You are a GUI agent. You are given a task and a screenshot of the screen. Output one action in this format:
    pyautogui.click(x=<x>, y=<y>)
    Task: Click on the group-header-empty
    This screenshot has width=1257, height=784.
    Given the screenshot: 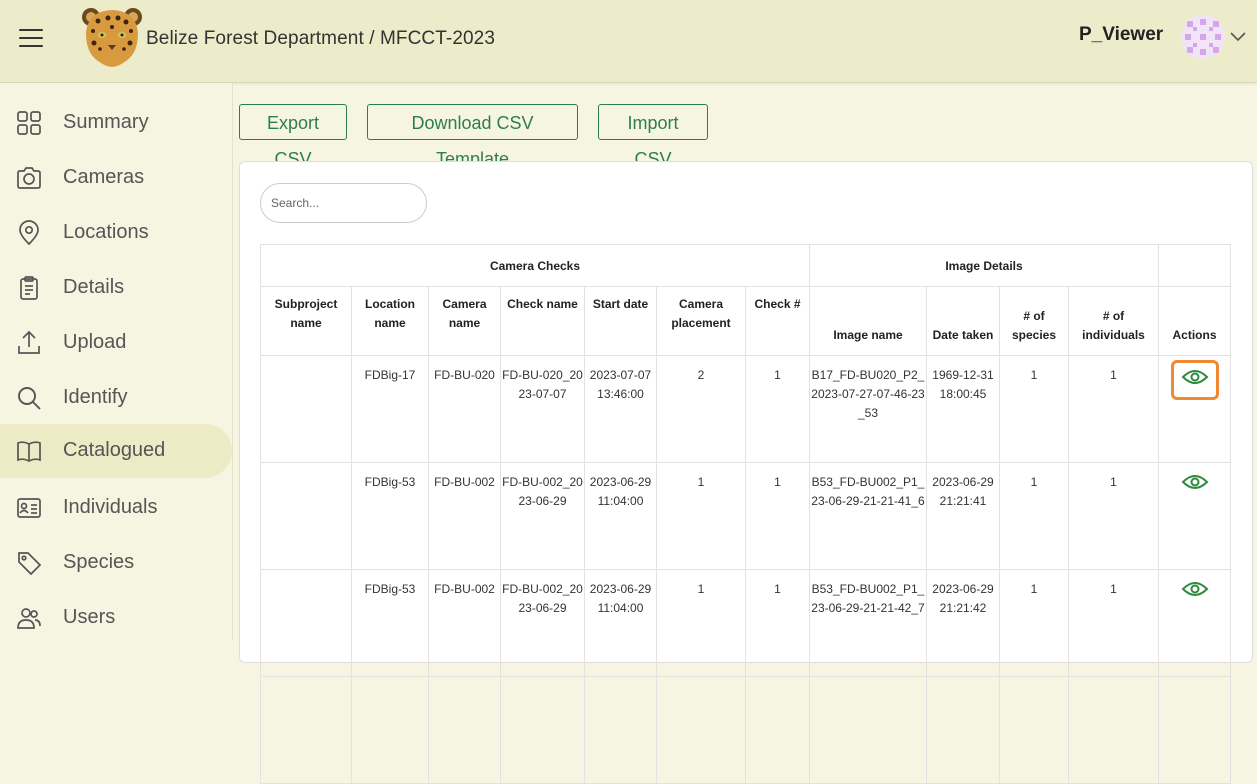 What is the action you would take?
    pyautogui.click(x=1194, y=265)
    